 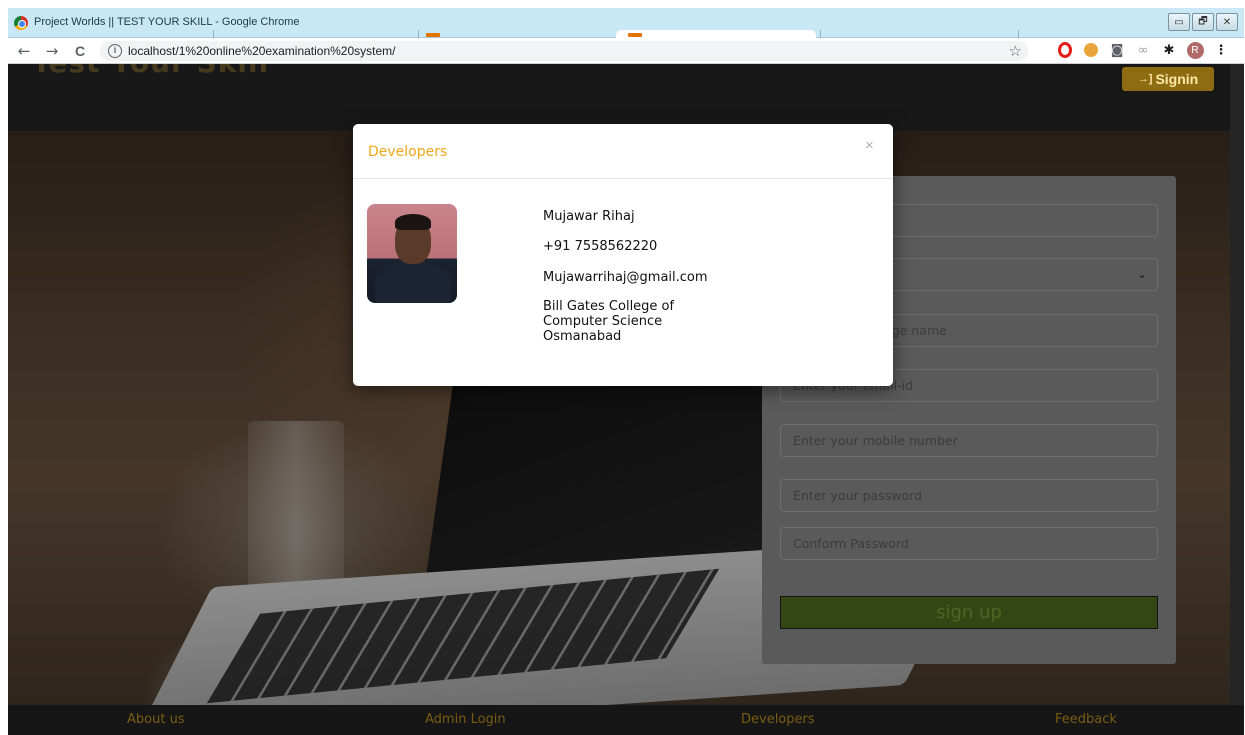 What do you see at coordinates (626, 720) in the screenshot?
I see `site-footer: About us Admin Login Developers Feedback` at bounding box center [626, 720].